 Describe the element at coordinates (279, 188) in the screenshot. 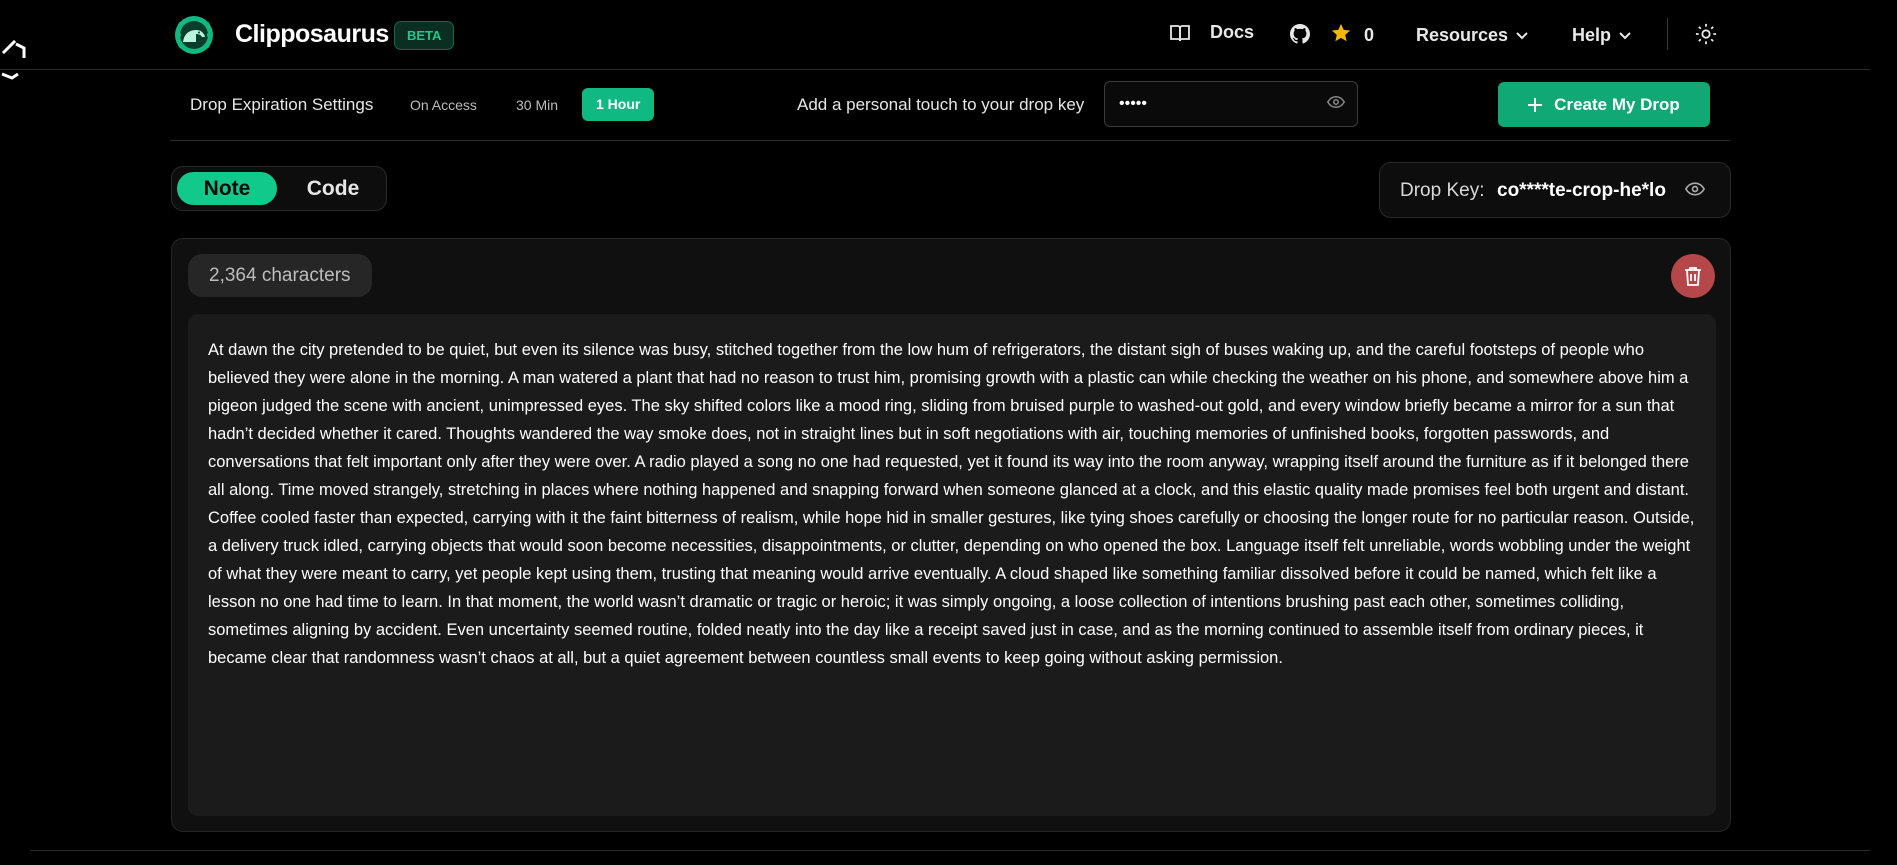

I see `content-type-tabs: Note Code` at that location.